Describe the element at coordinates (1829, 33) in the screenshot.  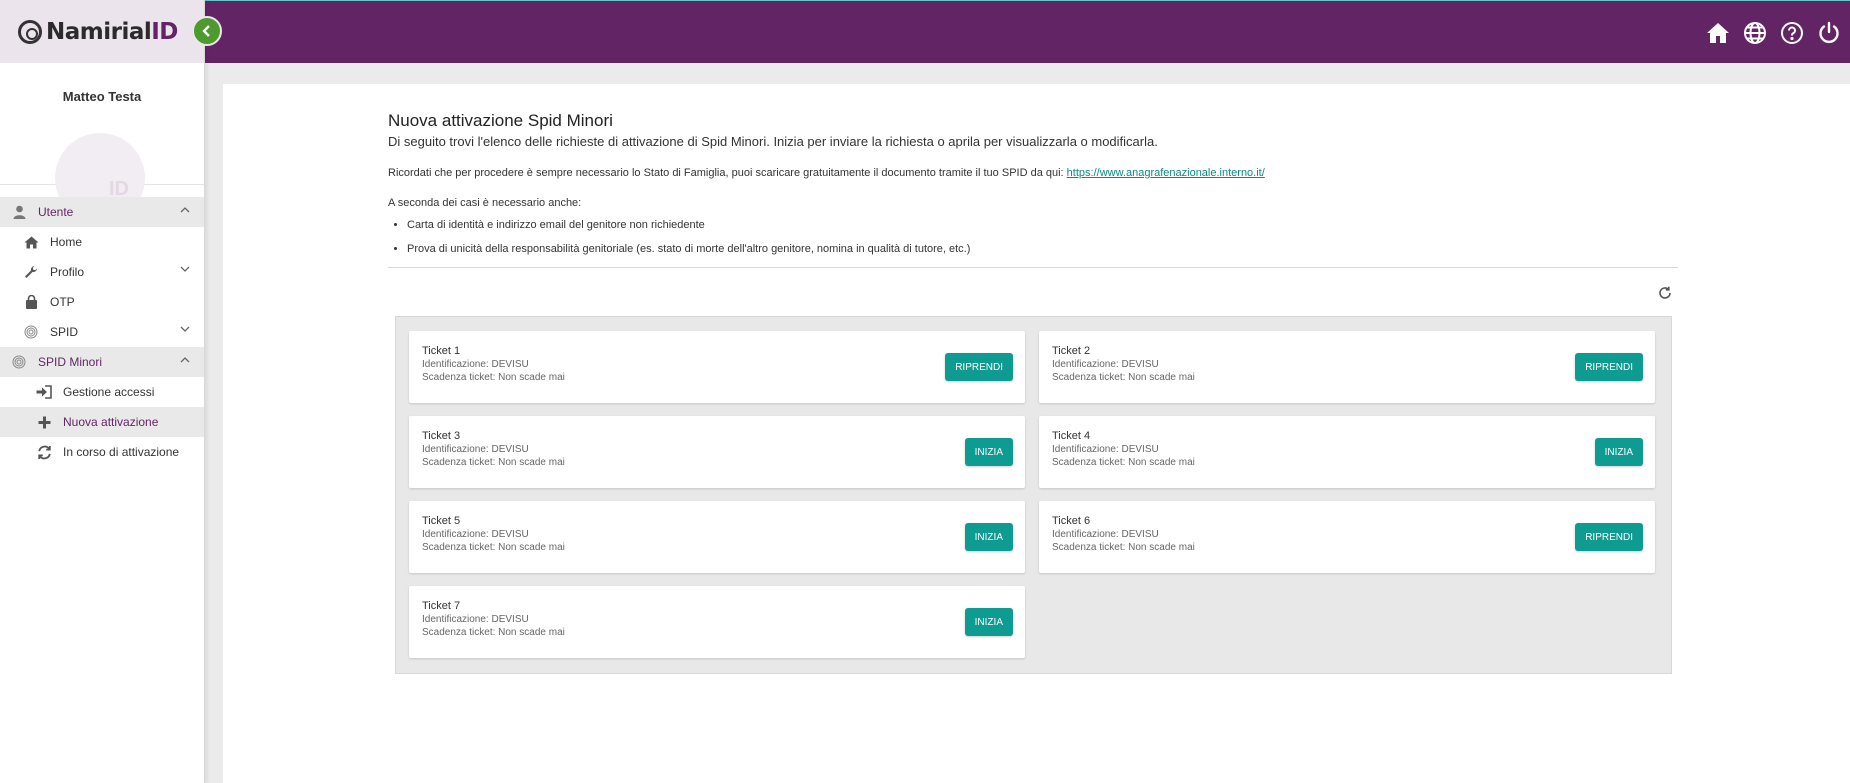
I see `power-icon` at that location.